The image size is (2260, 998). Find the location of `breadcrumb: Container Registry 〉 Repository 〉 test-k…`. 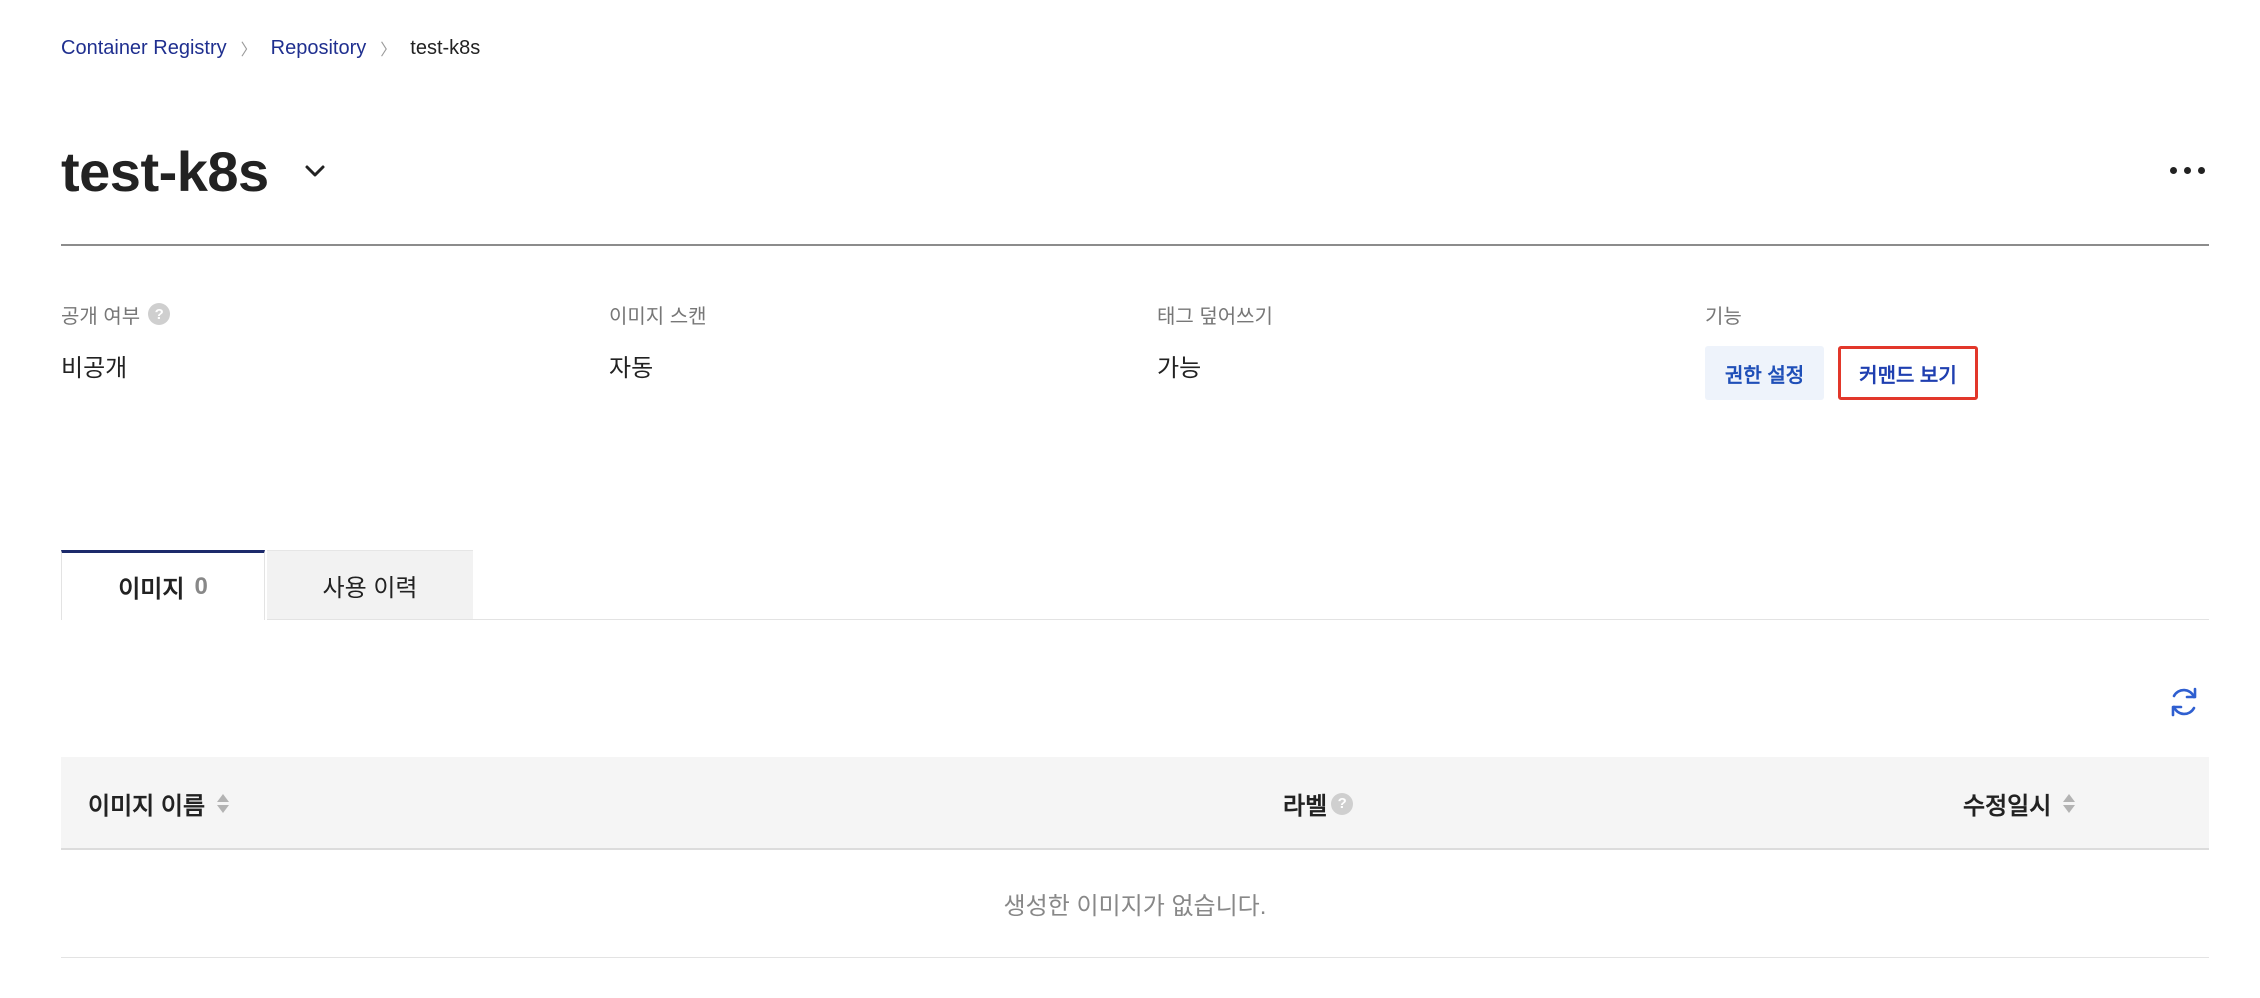

breadcrumb: Container Registry 〉 Repository 〉 test-k… is located at coordinates (270, 48).